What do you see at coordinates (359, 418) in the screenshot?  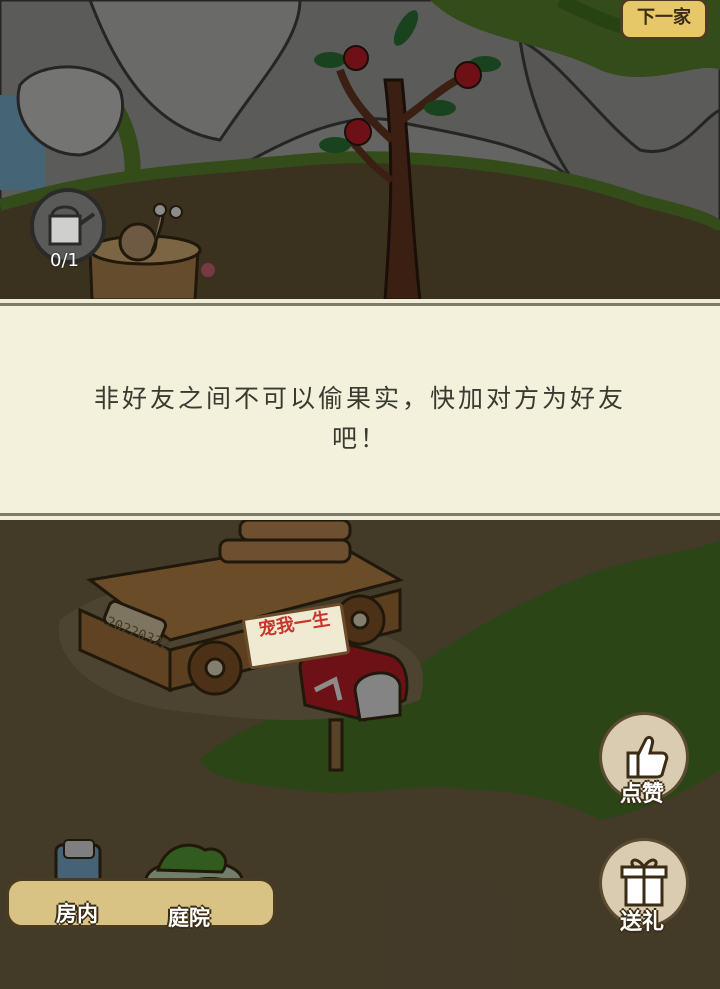 I see `dialog-message: 非好友之间不可以偷果实，快加对方为好友吧！` at bounding box center [359, 418].